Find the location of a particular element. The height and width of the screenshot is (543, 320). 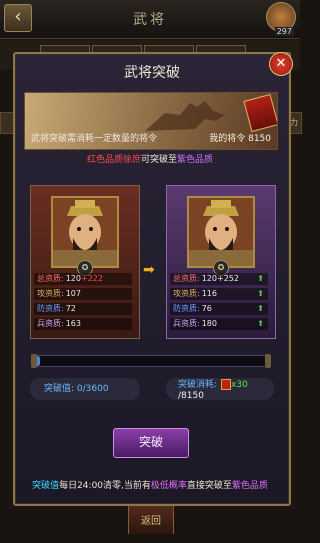

stat-defense-left: 防资质: 72 is located at coordinates (83, 309).